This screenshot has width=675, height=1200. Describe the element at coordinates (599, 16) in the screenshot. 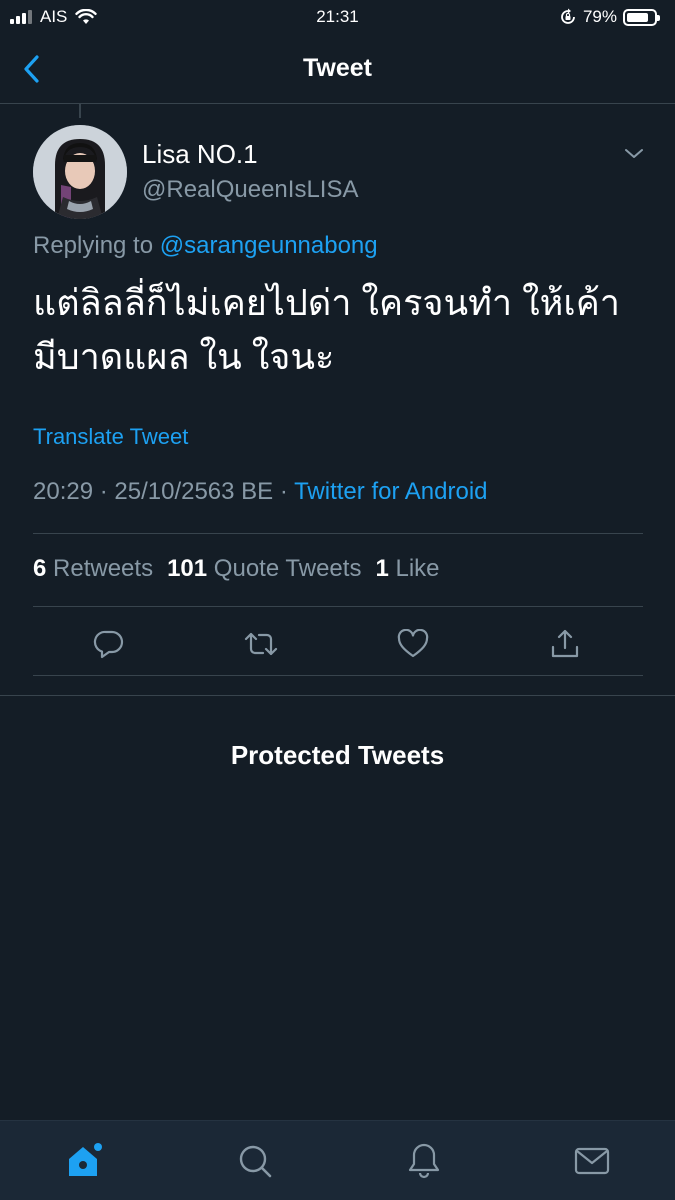

I see `battery-percent: 79%` at that location.